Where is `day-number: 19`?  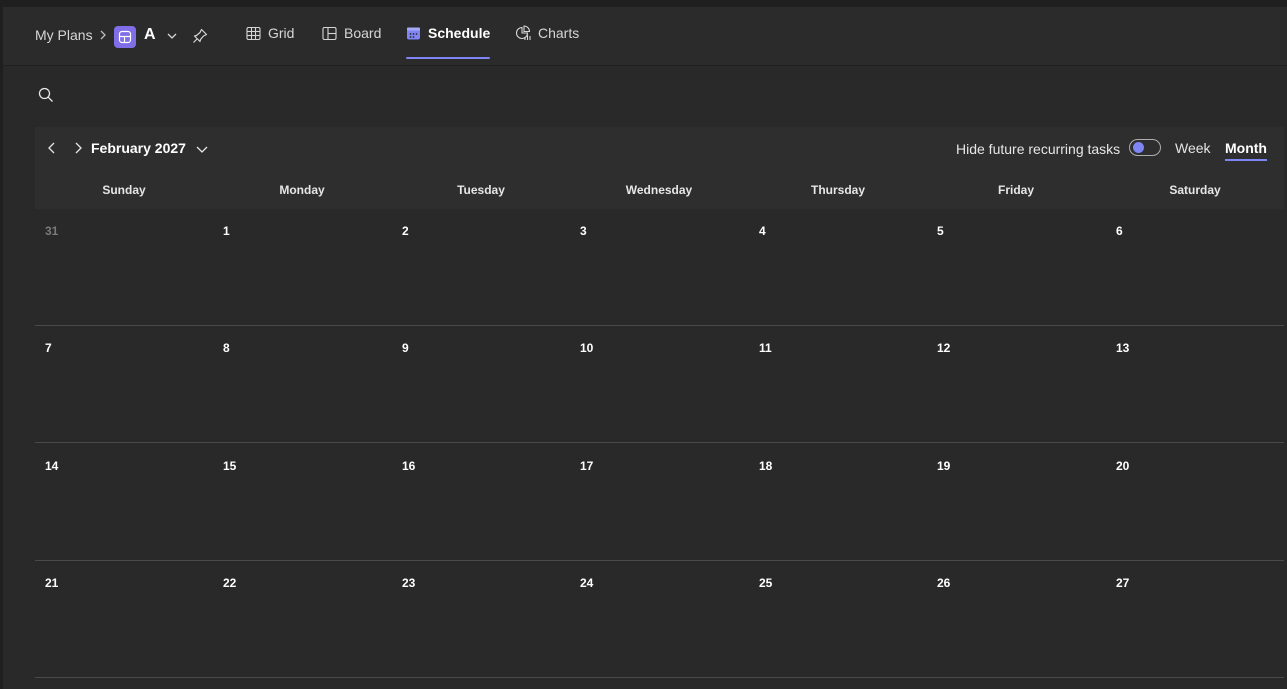 day-number: 19 is located at coordinates (943, 466).